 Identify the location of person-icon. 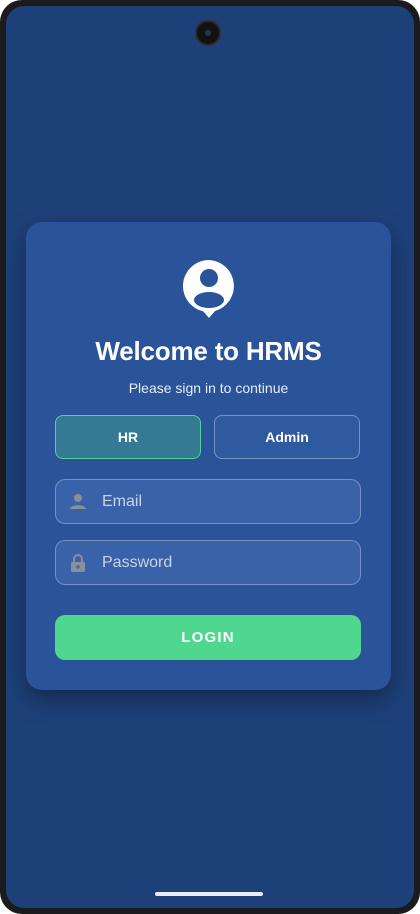
(78, 501).